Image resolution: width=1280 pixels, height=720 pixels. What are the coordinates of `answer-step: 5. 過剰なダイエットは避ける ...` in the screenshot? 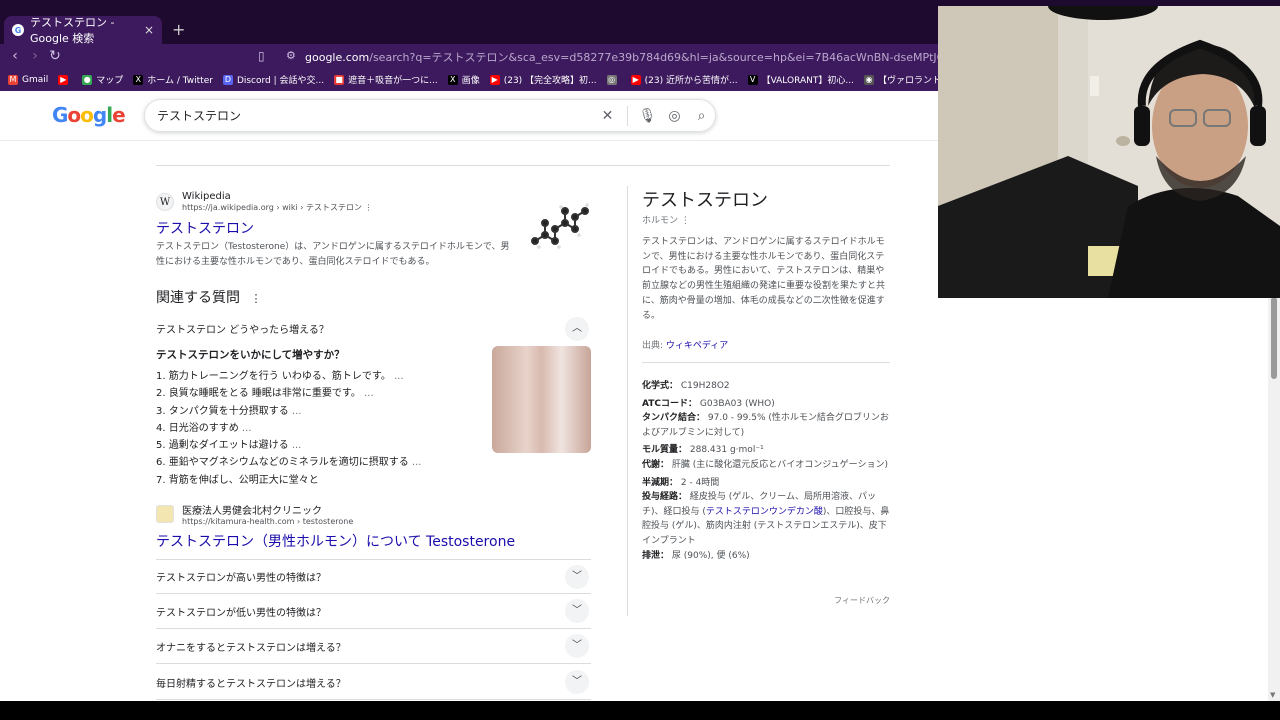 It's located at (229, 446).